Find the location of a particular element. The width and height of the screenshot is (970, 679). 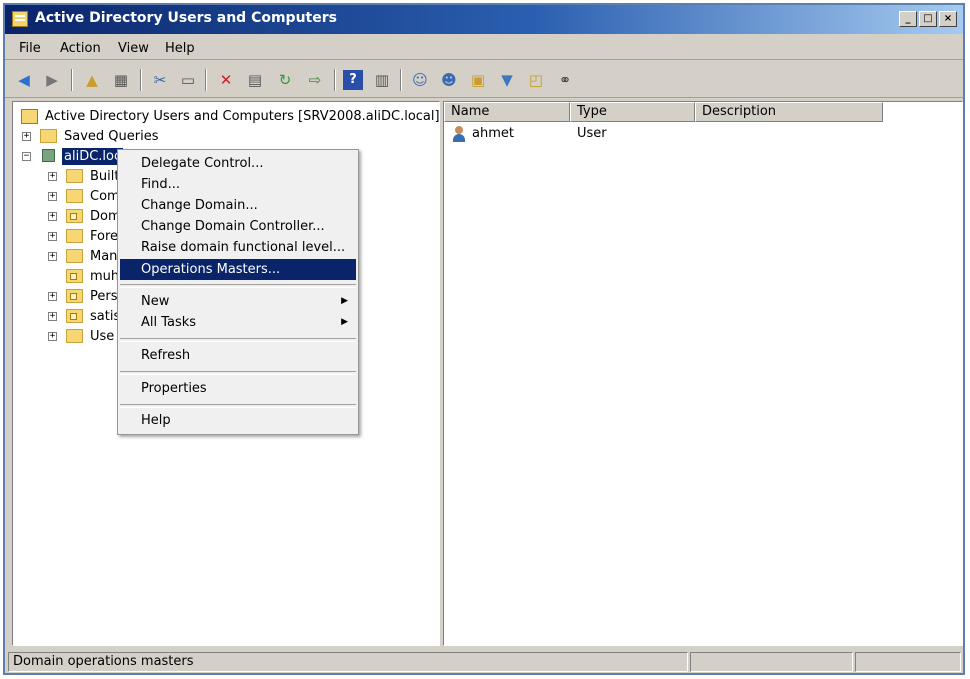

menu-item-help: Help is located at coordinates (238, 420).